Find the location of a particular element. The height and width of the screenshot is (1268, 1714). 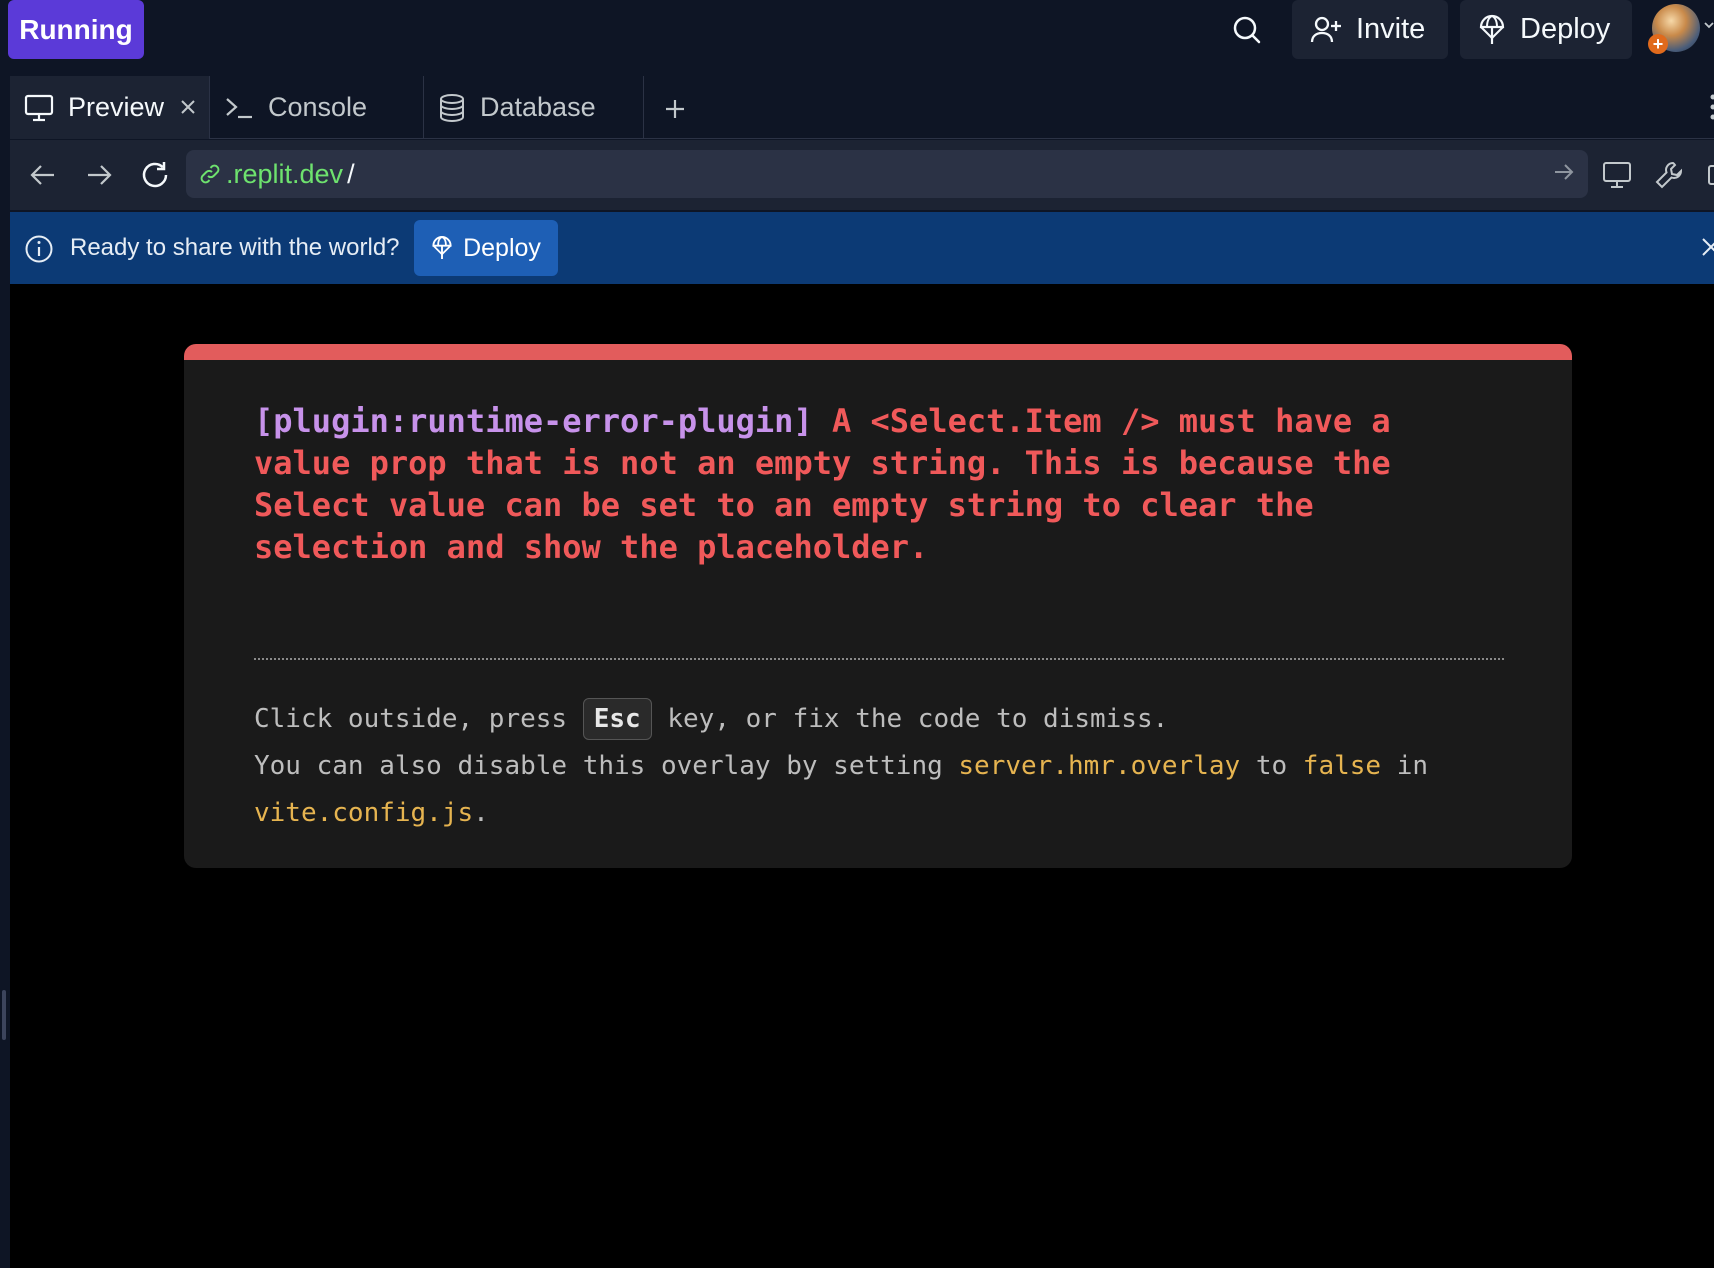

tip-text: . is located at coordinates (481, 813).